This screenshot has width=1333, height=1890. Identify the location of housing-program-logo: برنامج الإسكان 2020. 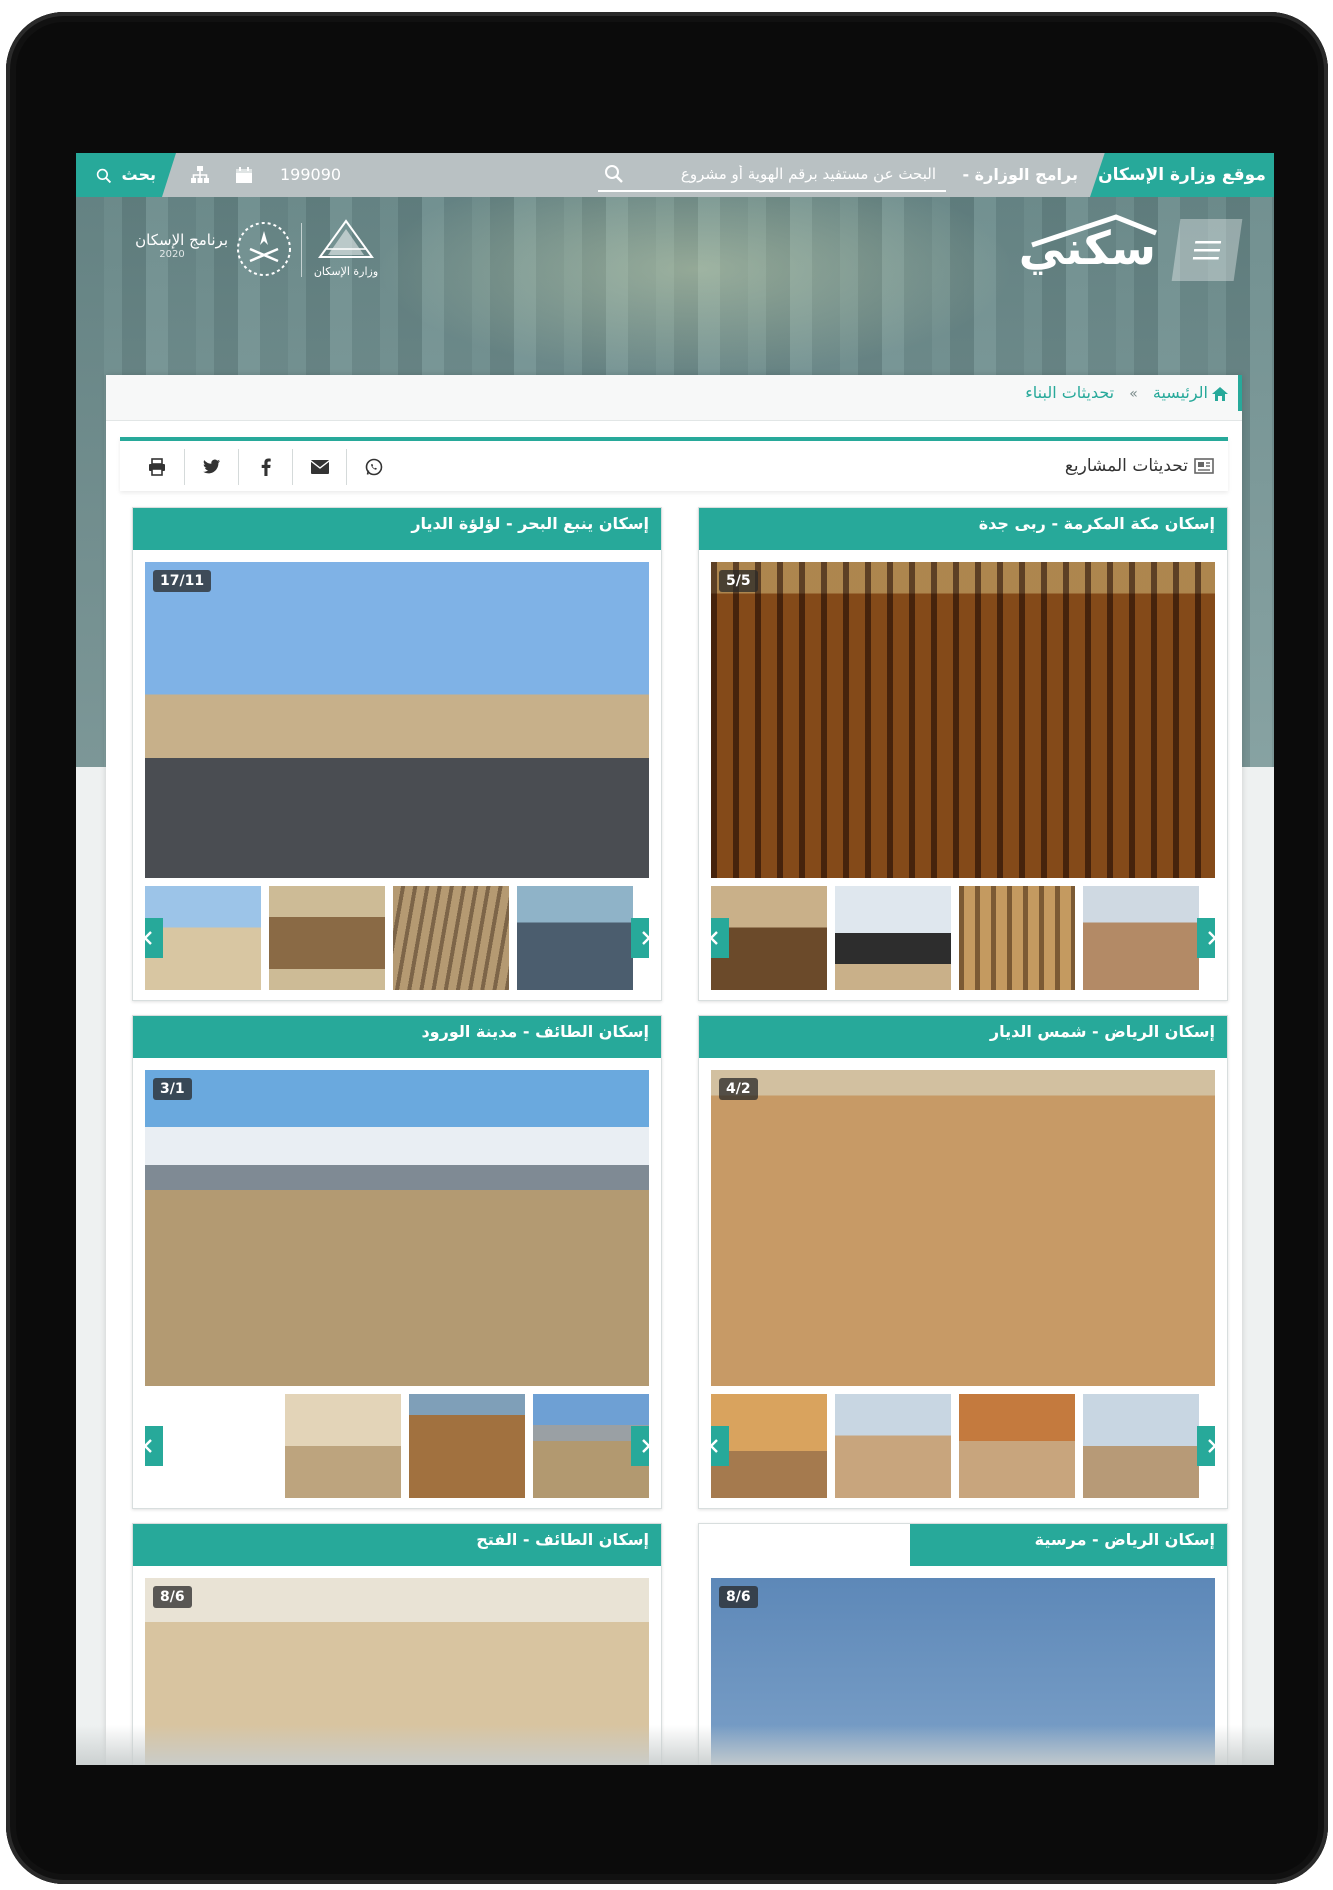
(172, 245).